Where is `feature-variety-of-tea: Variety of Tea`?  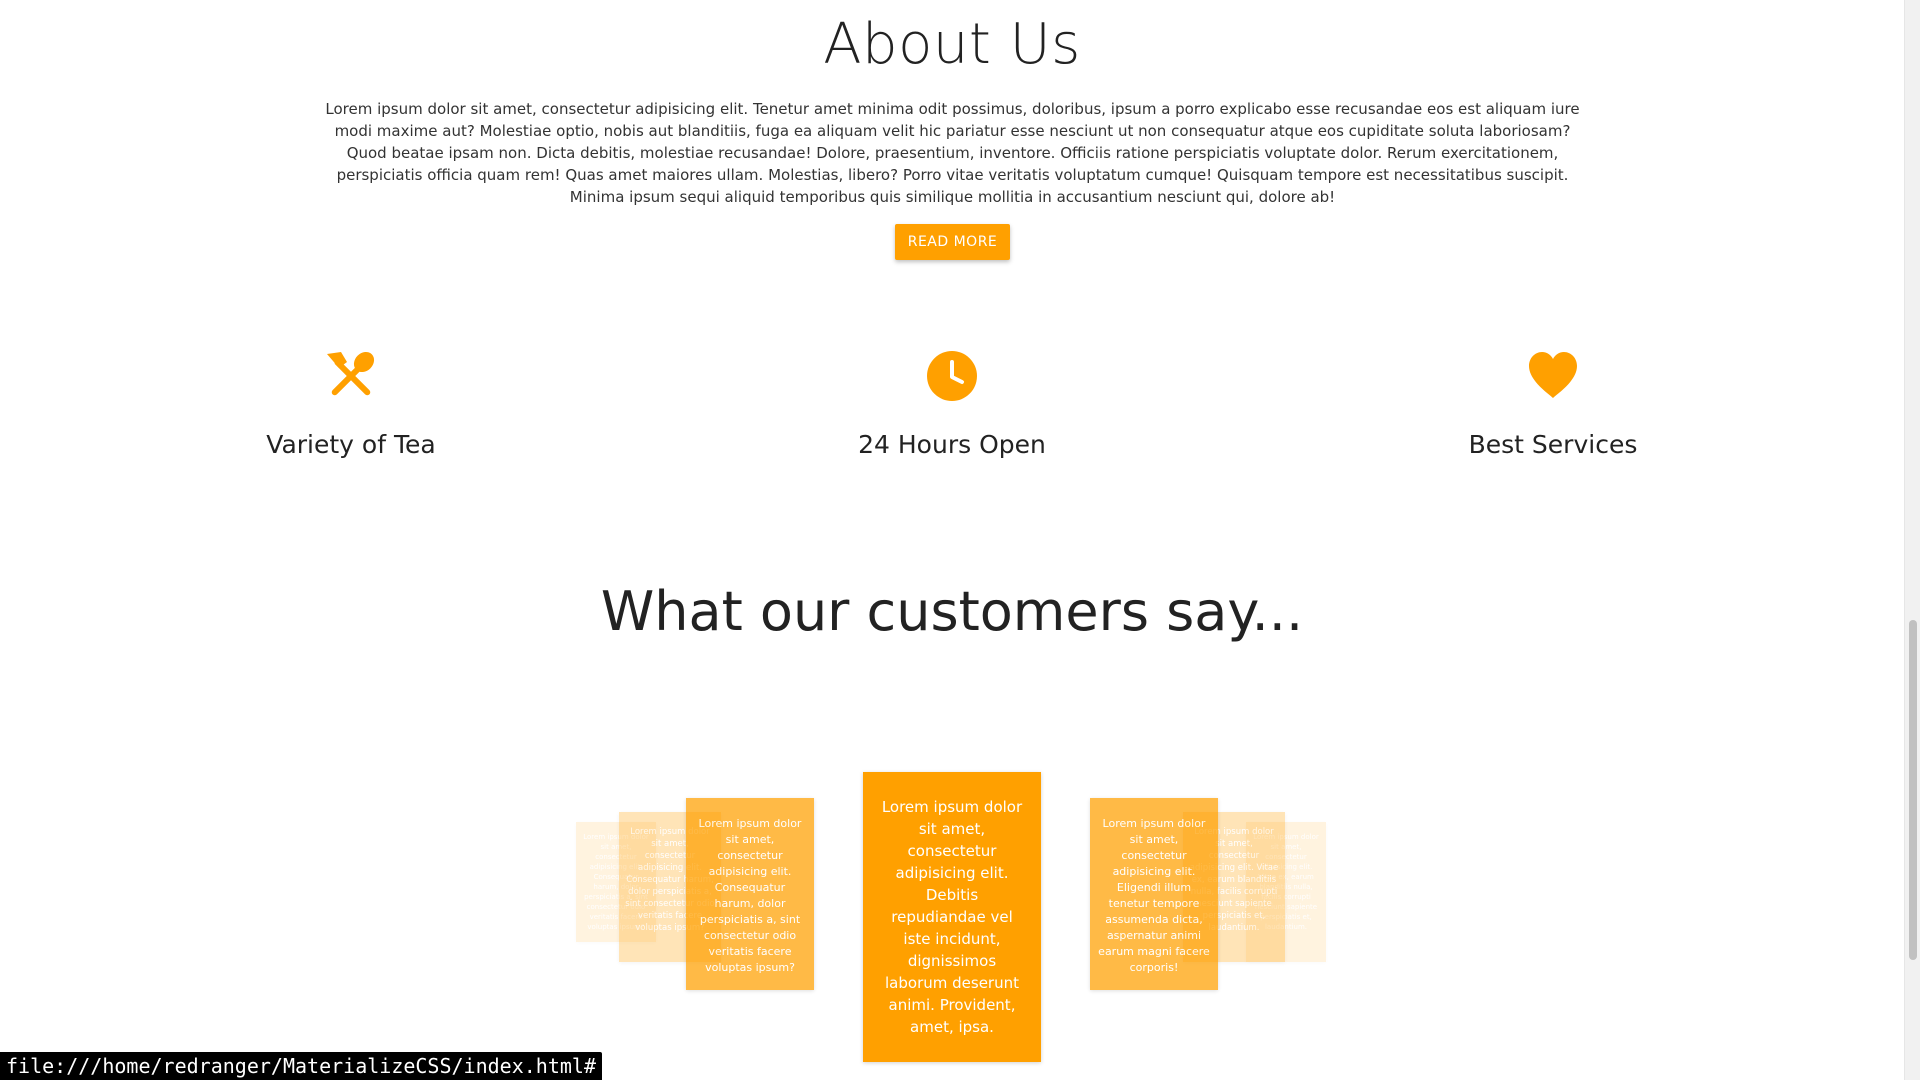 feature-variety-of-tea: Variety of Tea is located at coordinates (351, 404).